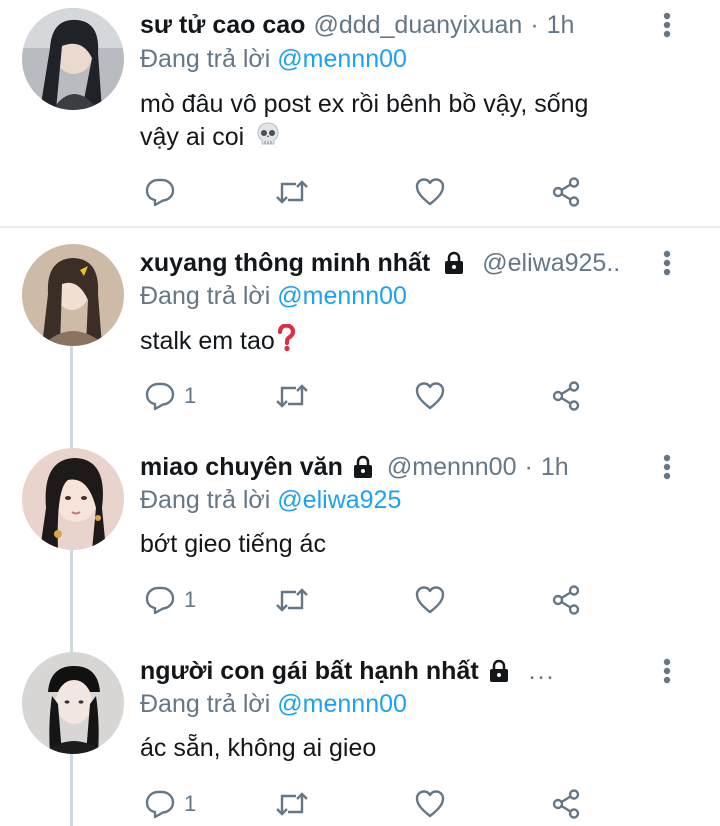  Describe the element at coordinates (364, 104) in the screenshot. I see `tweet-text-line: mò đâu vô post ex rồi bênh bồ vậy, sống` at that location.